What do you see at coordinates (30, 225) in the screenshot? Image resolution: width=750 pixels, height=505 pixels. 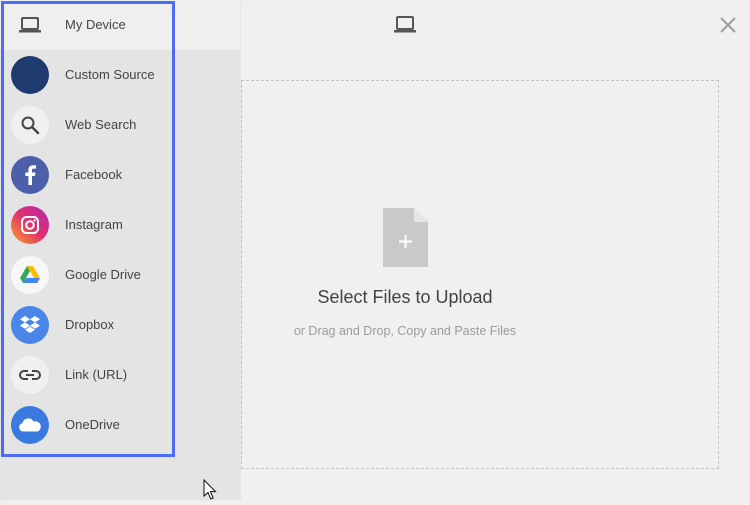 I see `instagram-icon` at bounding box center [30, 225].